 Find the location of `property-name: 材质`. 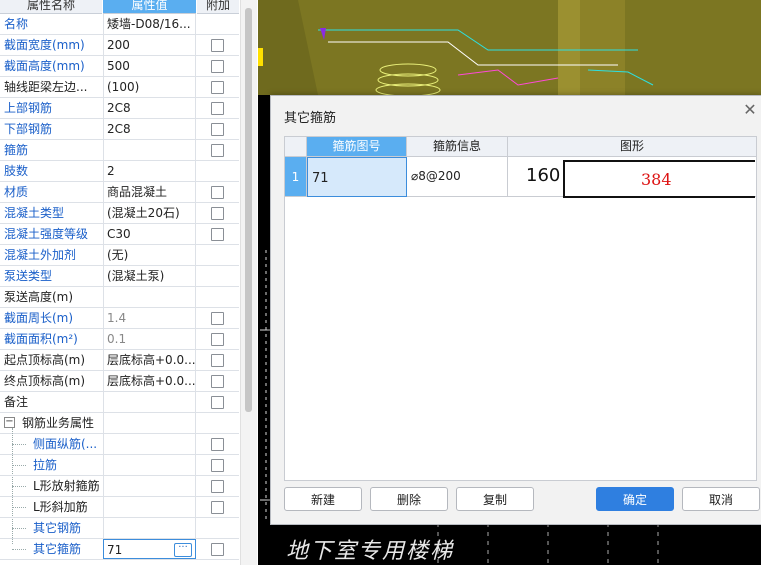

property-name: 材质 is located at coordinates (16, 192).